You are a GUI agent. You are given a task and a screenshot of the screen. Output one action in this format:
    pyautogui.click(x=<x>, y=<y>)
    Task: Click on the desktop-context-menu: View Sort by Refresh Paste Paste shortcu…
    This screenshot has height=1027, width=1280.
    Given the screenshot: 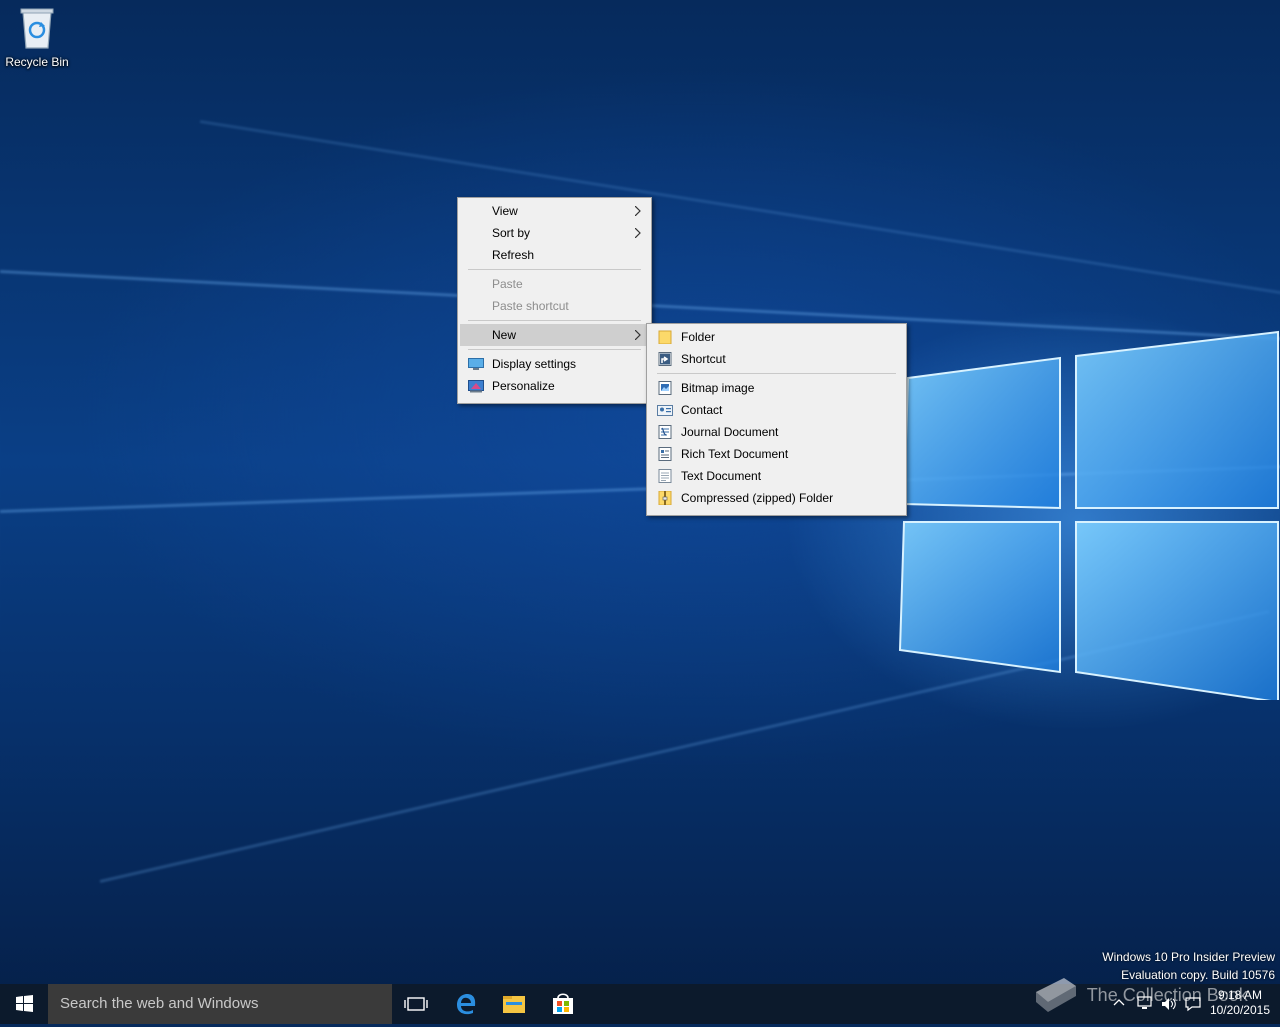 What is the action you would take?
    pyautogui.click(x=554, y=300)
    